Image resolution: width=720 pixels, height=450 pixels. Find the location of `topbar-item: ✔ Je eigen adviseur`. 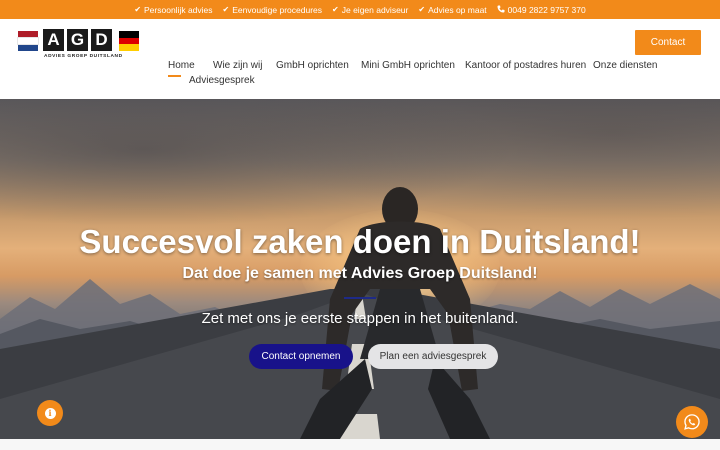

topbar-item: ✔ Je eigen adviseur is located at coordinates (370, 10).